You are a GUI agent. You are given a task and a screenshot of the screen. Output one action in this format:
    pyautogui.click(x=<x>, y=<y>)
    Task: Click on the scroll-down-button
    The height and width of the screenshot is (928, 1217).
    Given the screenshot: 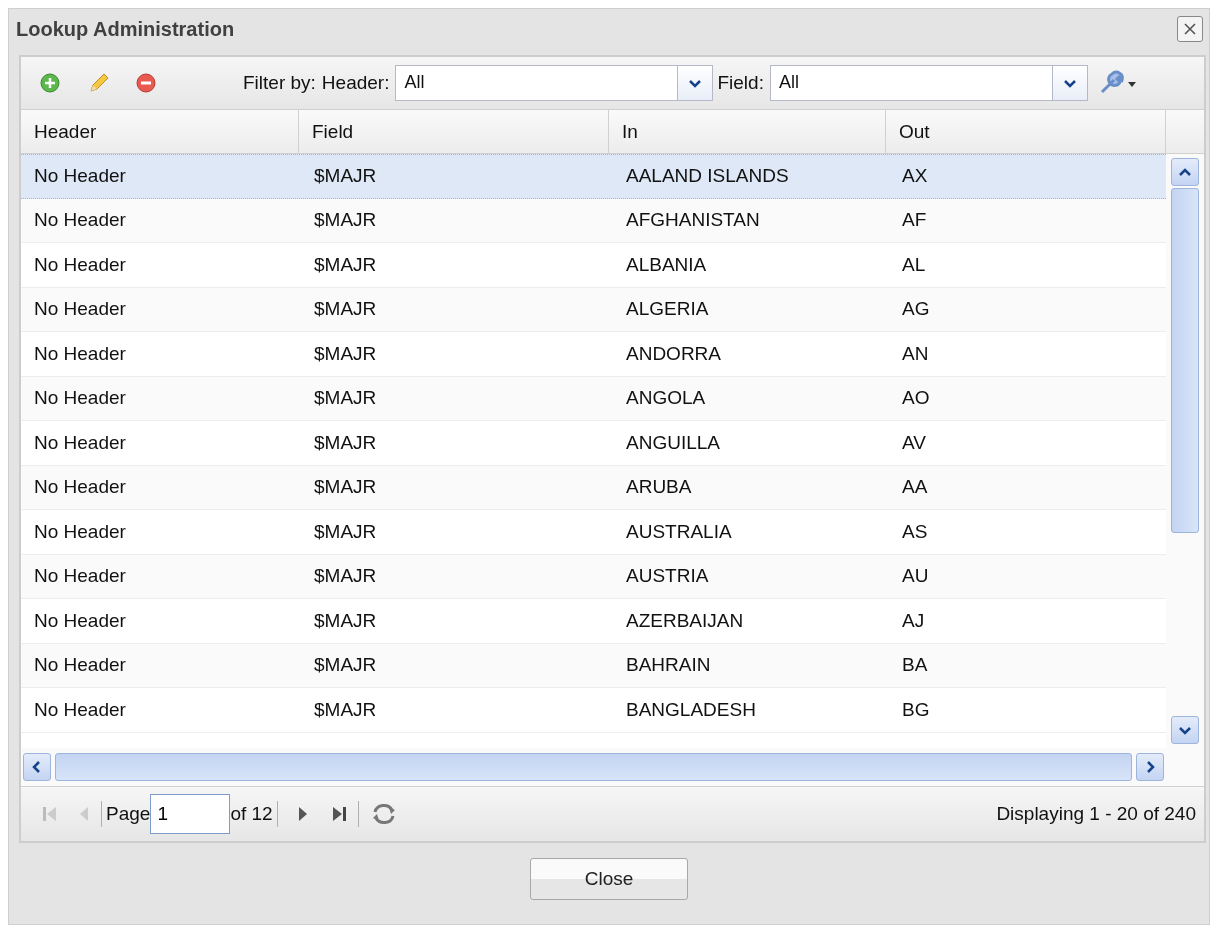 What is the action you would take?
    pyautogui.click(x=1185, y=730)
    